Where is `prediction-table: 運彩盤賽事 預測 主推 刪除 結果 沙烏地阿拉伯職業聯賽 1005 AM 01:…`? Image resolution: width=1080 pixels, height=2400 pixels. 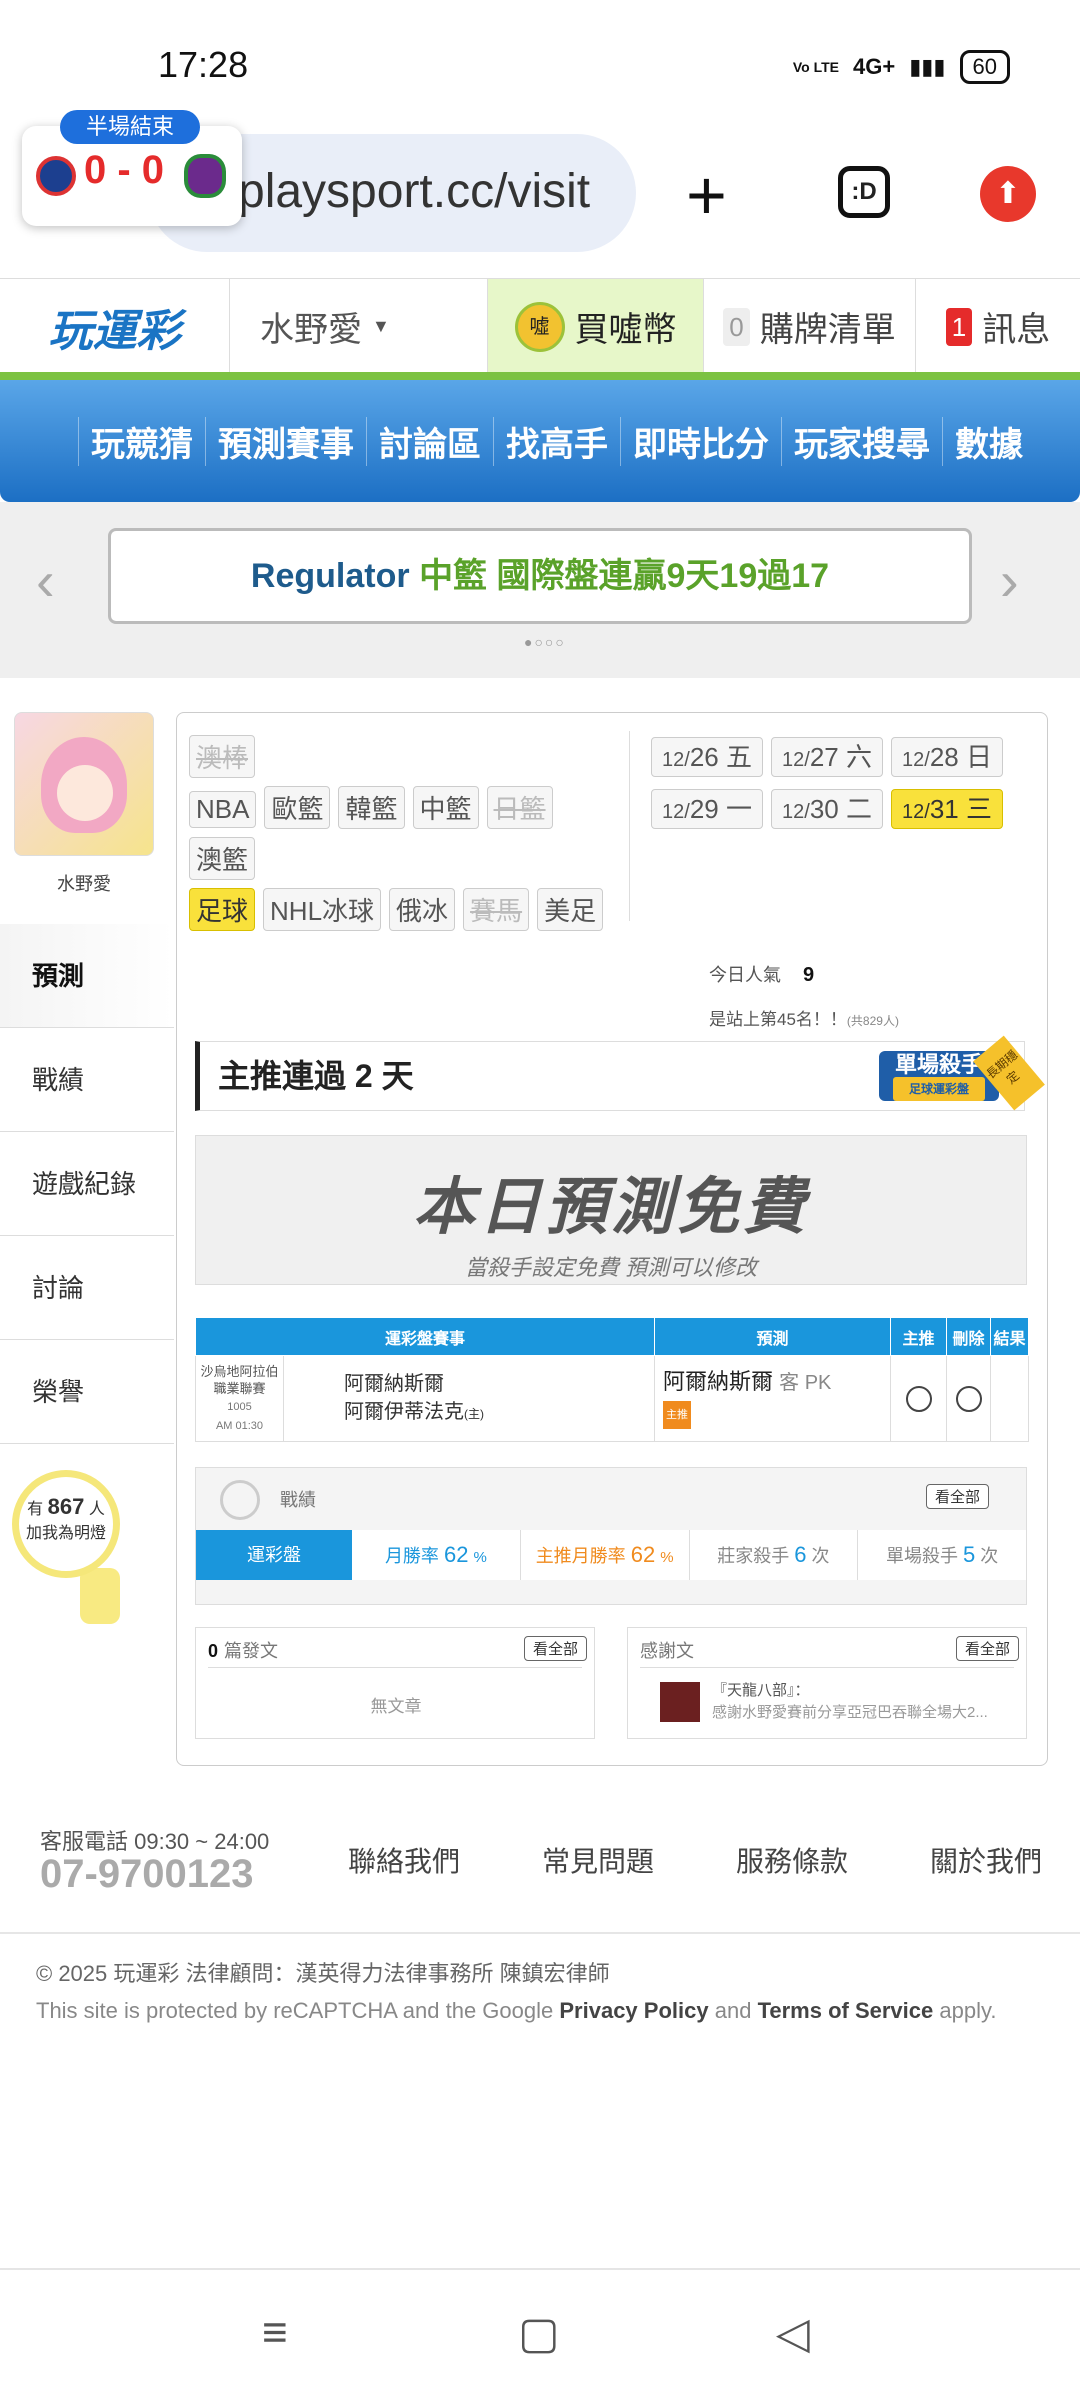
prediction-table: 運彩盤賽事 預測 主推 刪除 結果 沙烏地阿拉伯職業聯賽 1005 AM 01:… is located at coordinates (612, 1379).